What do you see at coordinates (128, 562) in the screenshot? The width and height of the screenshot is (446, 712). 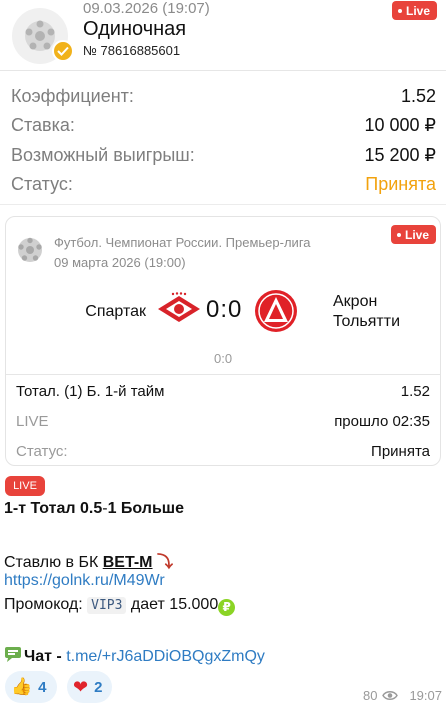 I see `bk-link: BET-M` at bounding box center [128, 562].